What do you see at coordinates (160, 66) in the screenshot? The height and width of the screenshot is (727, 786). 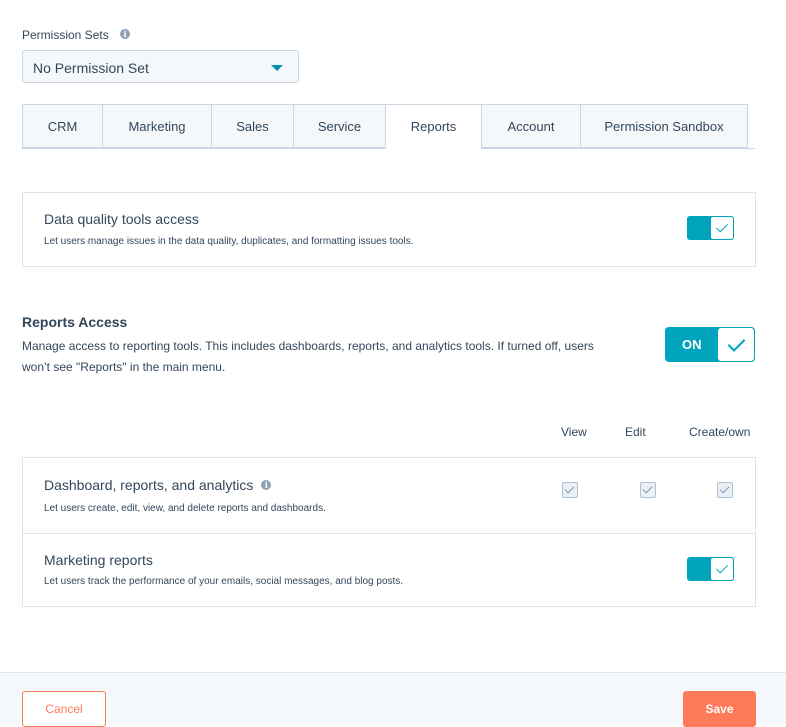 I see `permission-set-dropdown: No Permission Set` at bounding box center [160, 66].